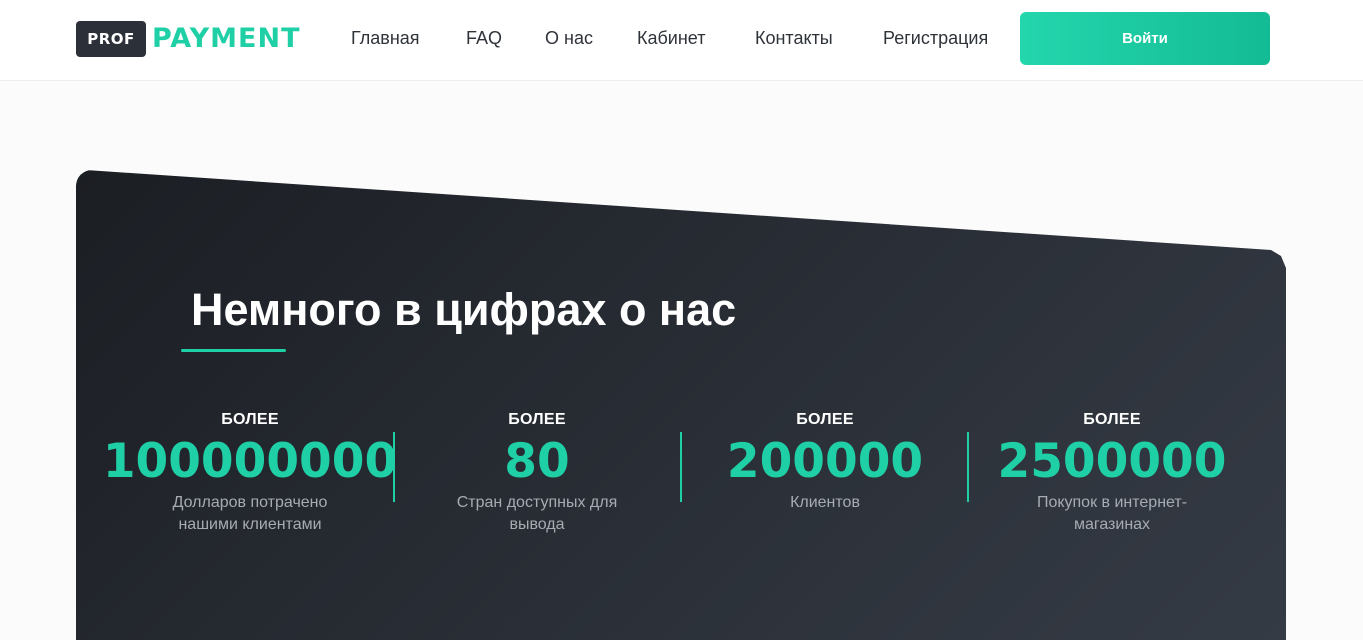 This screenshot has width=1363, height=640. What do you see at coordinates (1112, 461) in the screenshot?
I see `stat-value: 2500000` at bounding box center [1112, 461].